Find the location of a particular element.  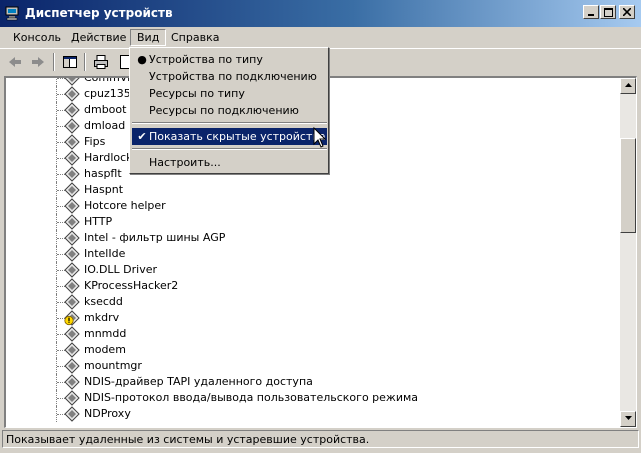

tree-item-label: IntelIde is located at coordinates (105, 253).